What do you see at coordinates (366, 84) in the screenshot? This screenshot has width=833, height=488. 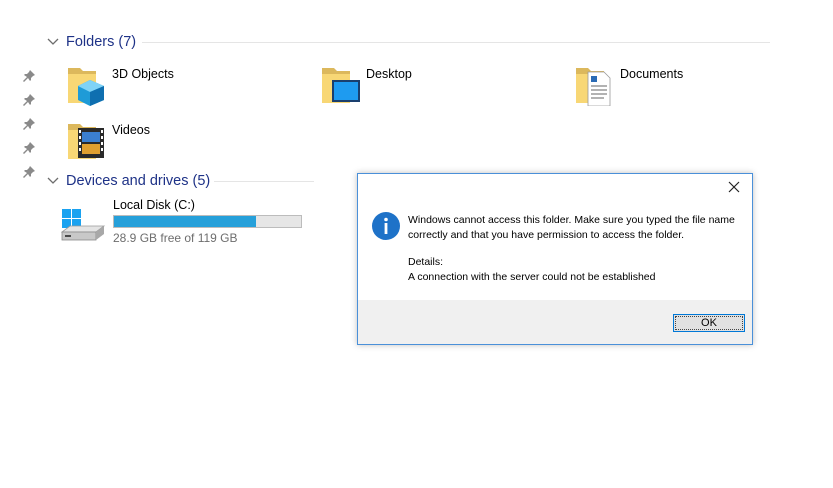 I see `folder-desktop: Desktop` at bounding box center [366, 84].